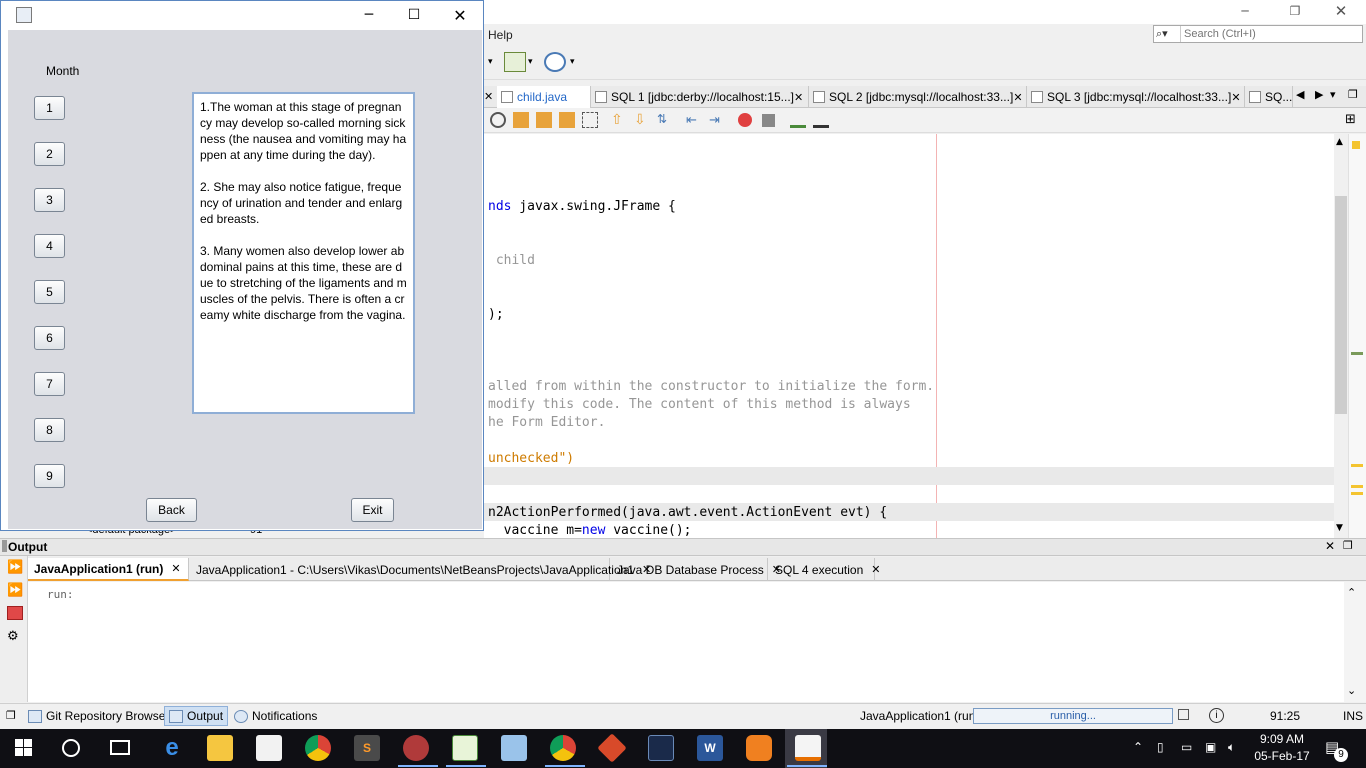 The width and height of the screenshot is (1366, 768). Describe the element at coordinates (275, 716) in the screenshot. I see `notifications-button: Notifications` at that location.